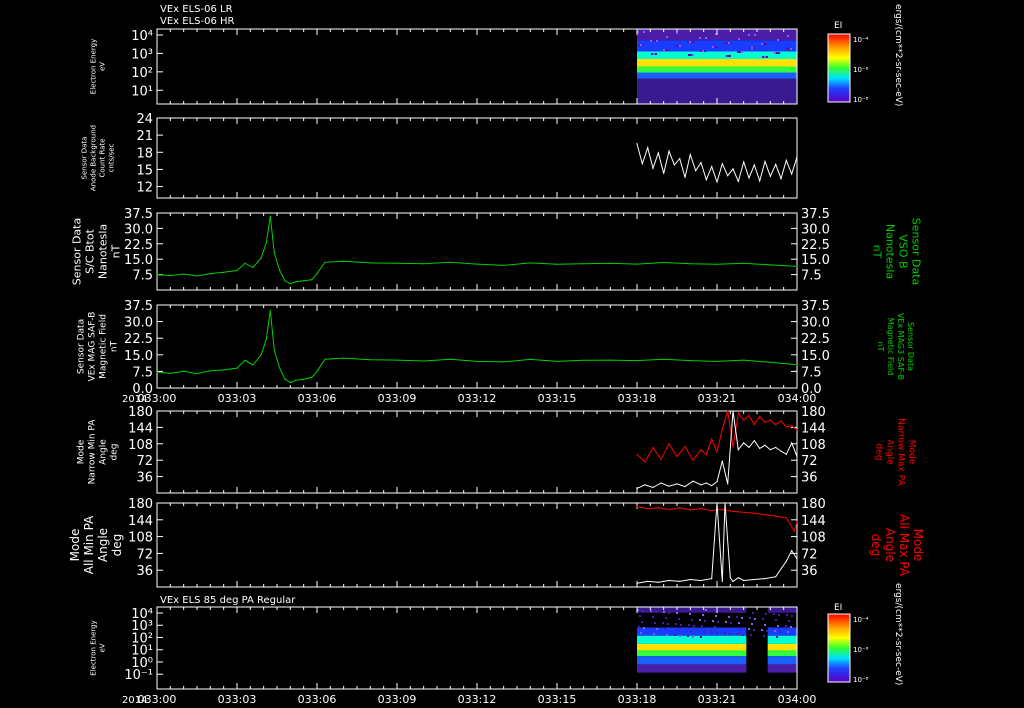 The height and width of the screenshot is (708, 1024). I want to click on panel4-ytick-label-l-1: 30.0, so click(138, 323).